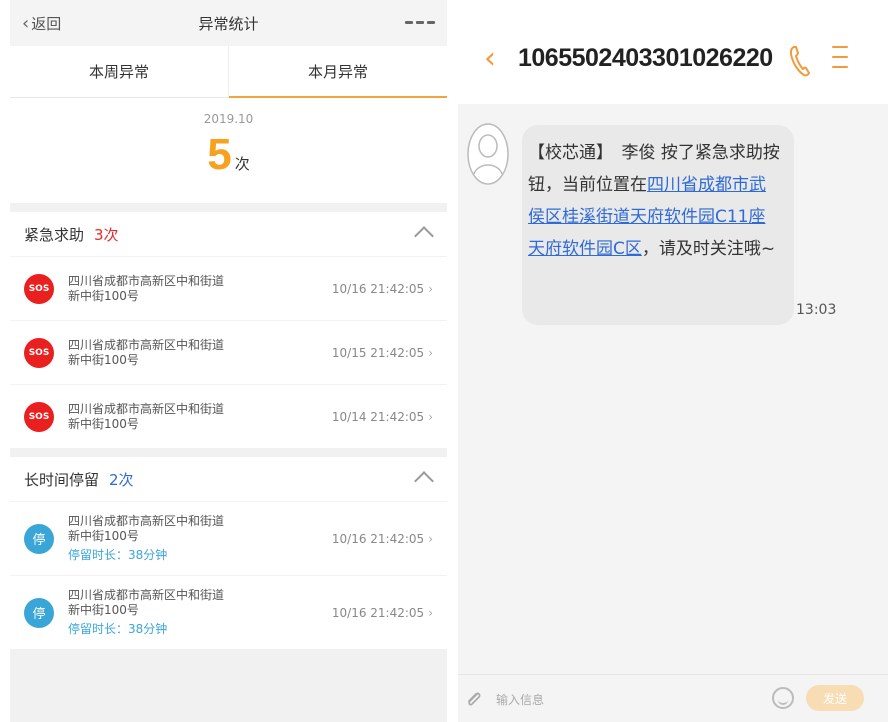 The height and width of the screenshot is (722, 888). What do you see at coordinates (474, 699) in the screenshot?
I see `paperclip-icon` at bounding box center [474, 699].